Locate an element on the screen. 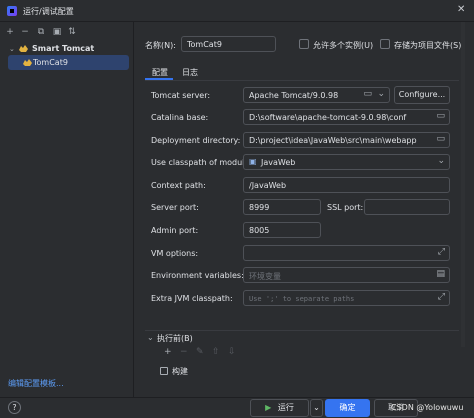  edit-env-icon: ▤ is located at coordinates (440, 274).